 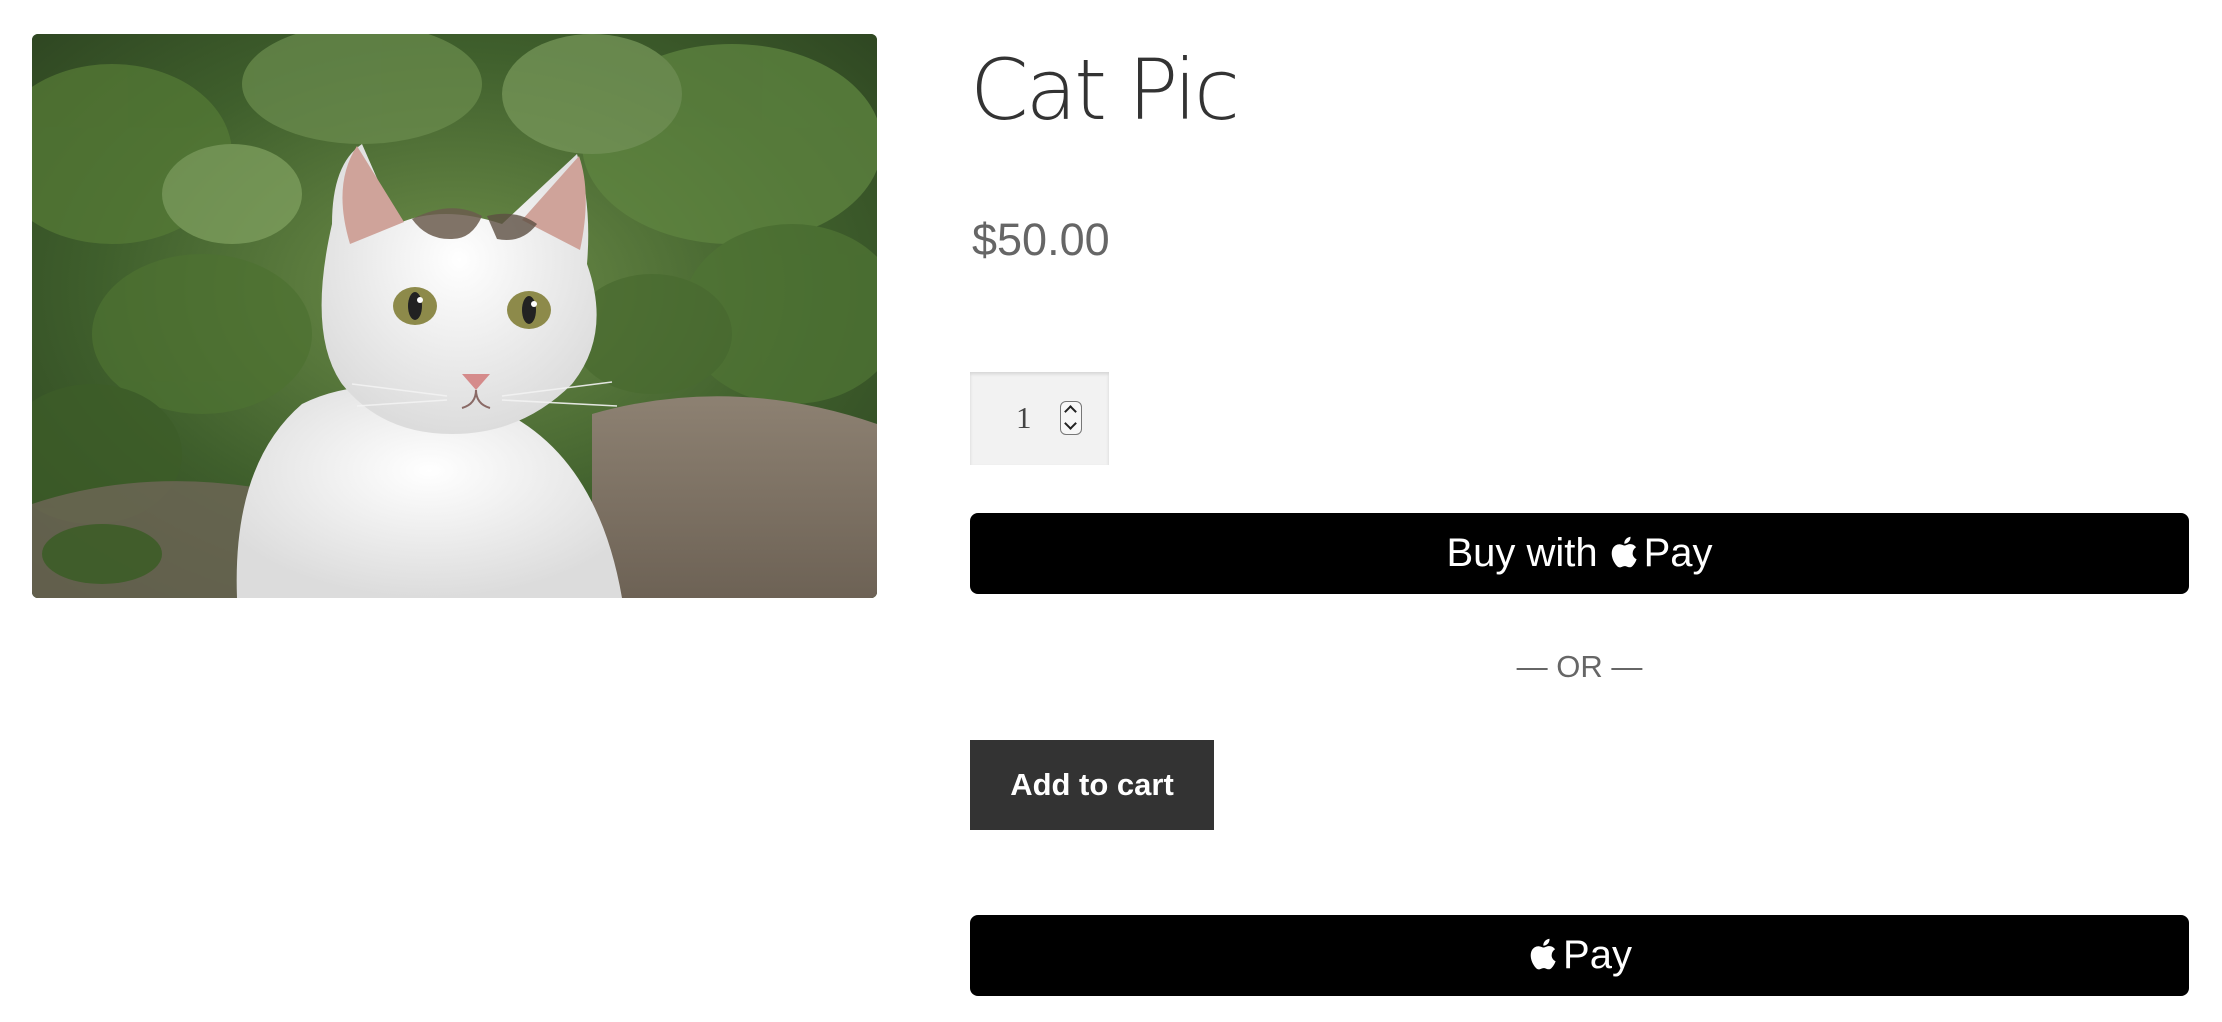 I want to click on stepper-up-button, so click(x=1071, y=410).